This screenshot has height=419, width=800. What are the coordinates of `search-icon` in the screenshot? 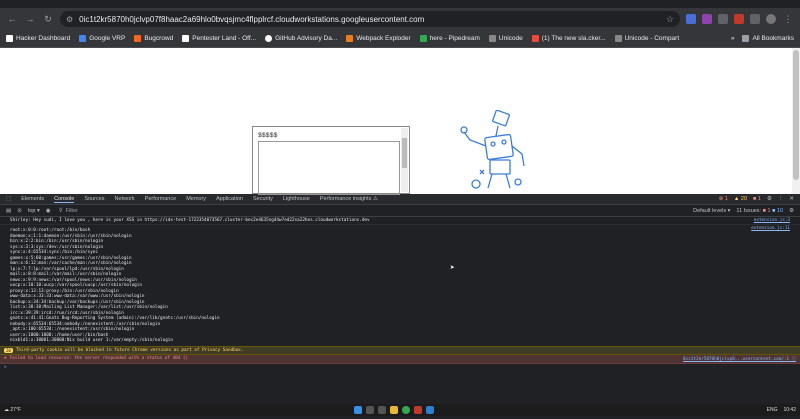 It's located at (369, 410).